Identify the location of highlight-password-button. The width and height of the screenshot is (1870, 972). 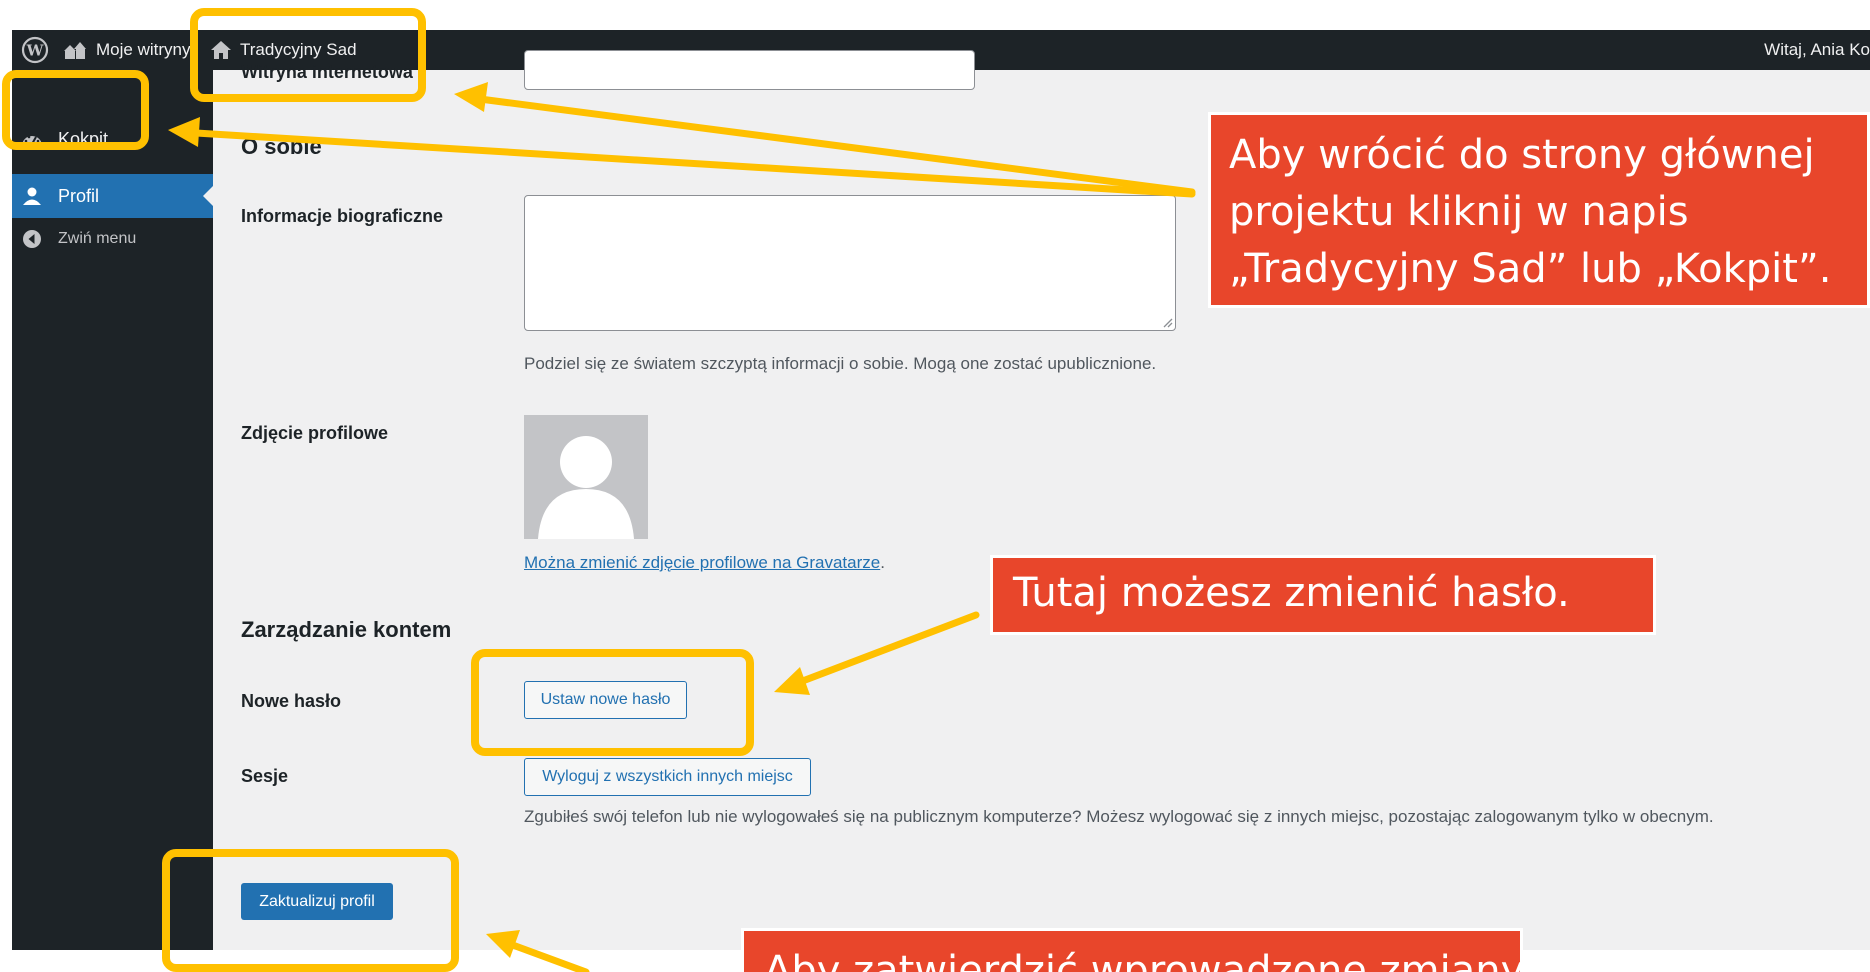
(612, 702).